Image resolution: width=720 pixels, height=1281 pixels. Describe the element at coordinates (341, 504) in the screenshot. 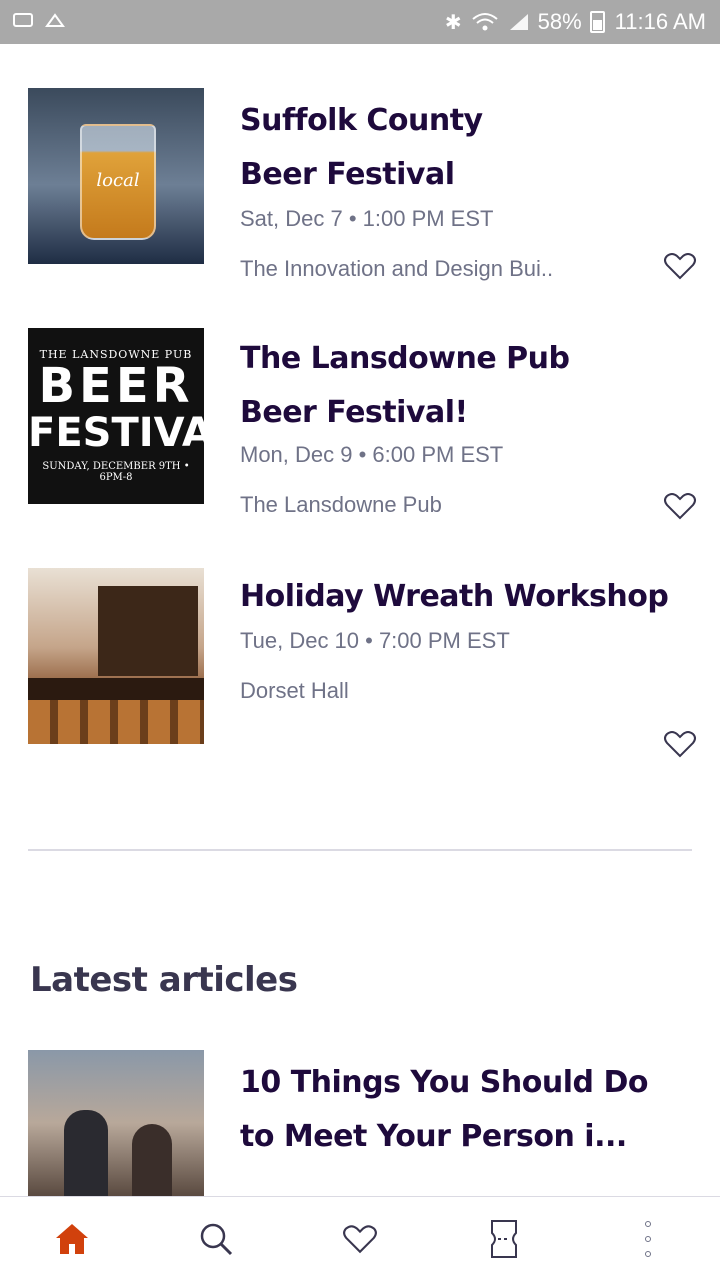

I see `event-venue: The Lansdowne Pub` at that location.